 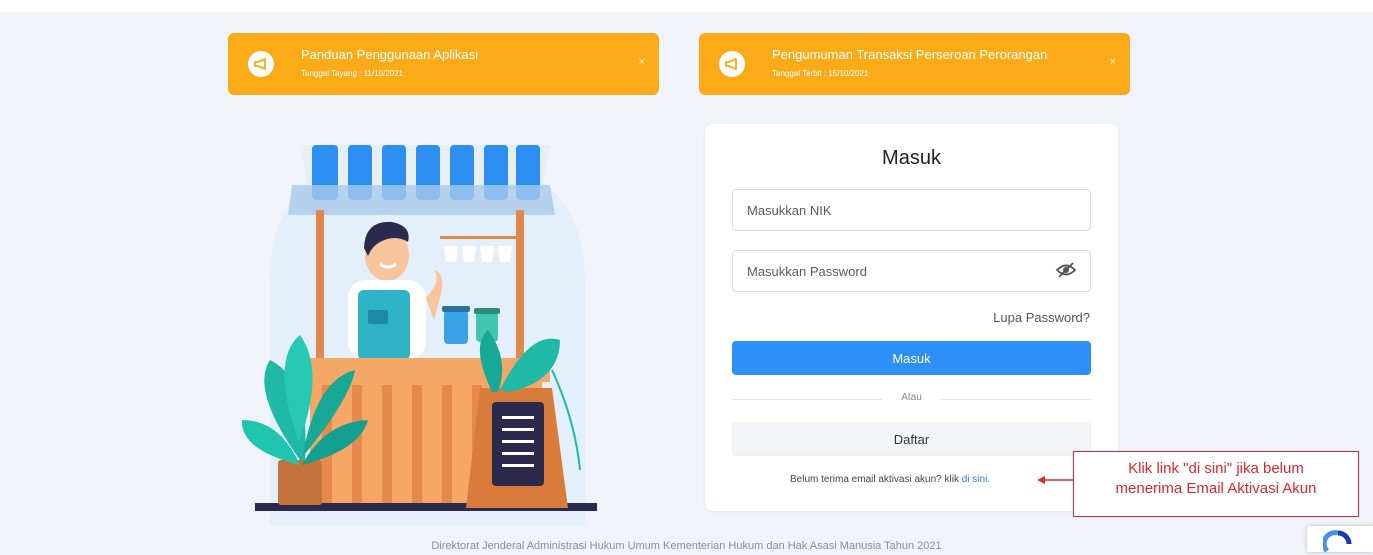 What do you see at coordinates (911, 158) in the screenshot?
I see `login-title: Masuk` at bounding box center [911, 158].